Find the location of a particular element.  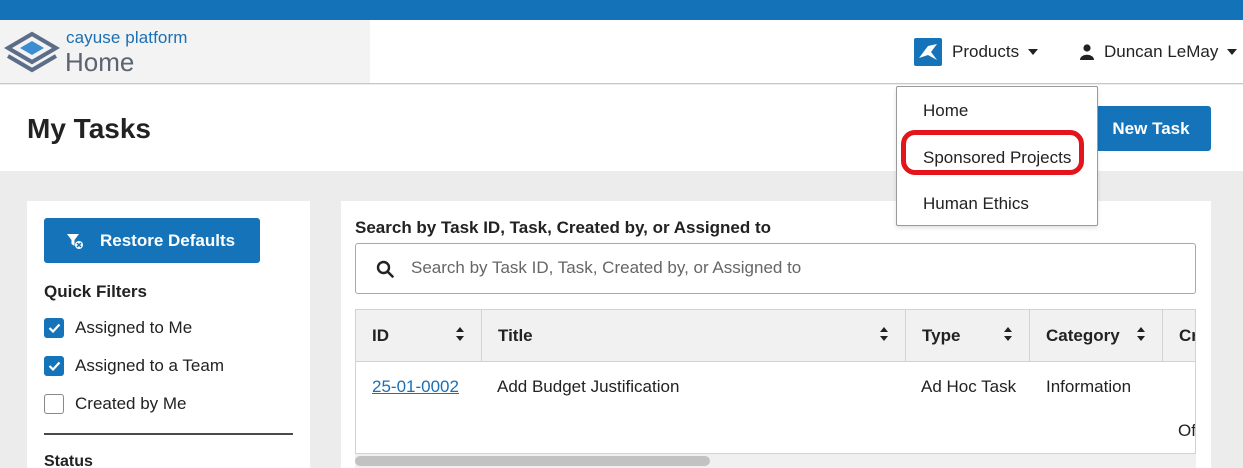

search-box is located at coordinates (775, 268).